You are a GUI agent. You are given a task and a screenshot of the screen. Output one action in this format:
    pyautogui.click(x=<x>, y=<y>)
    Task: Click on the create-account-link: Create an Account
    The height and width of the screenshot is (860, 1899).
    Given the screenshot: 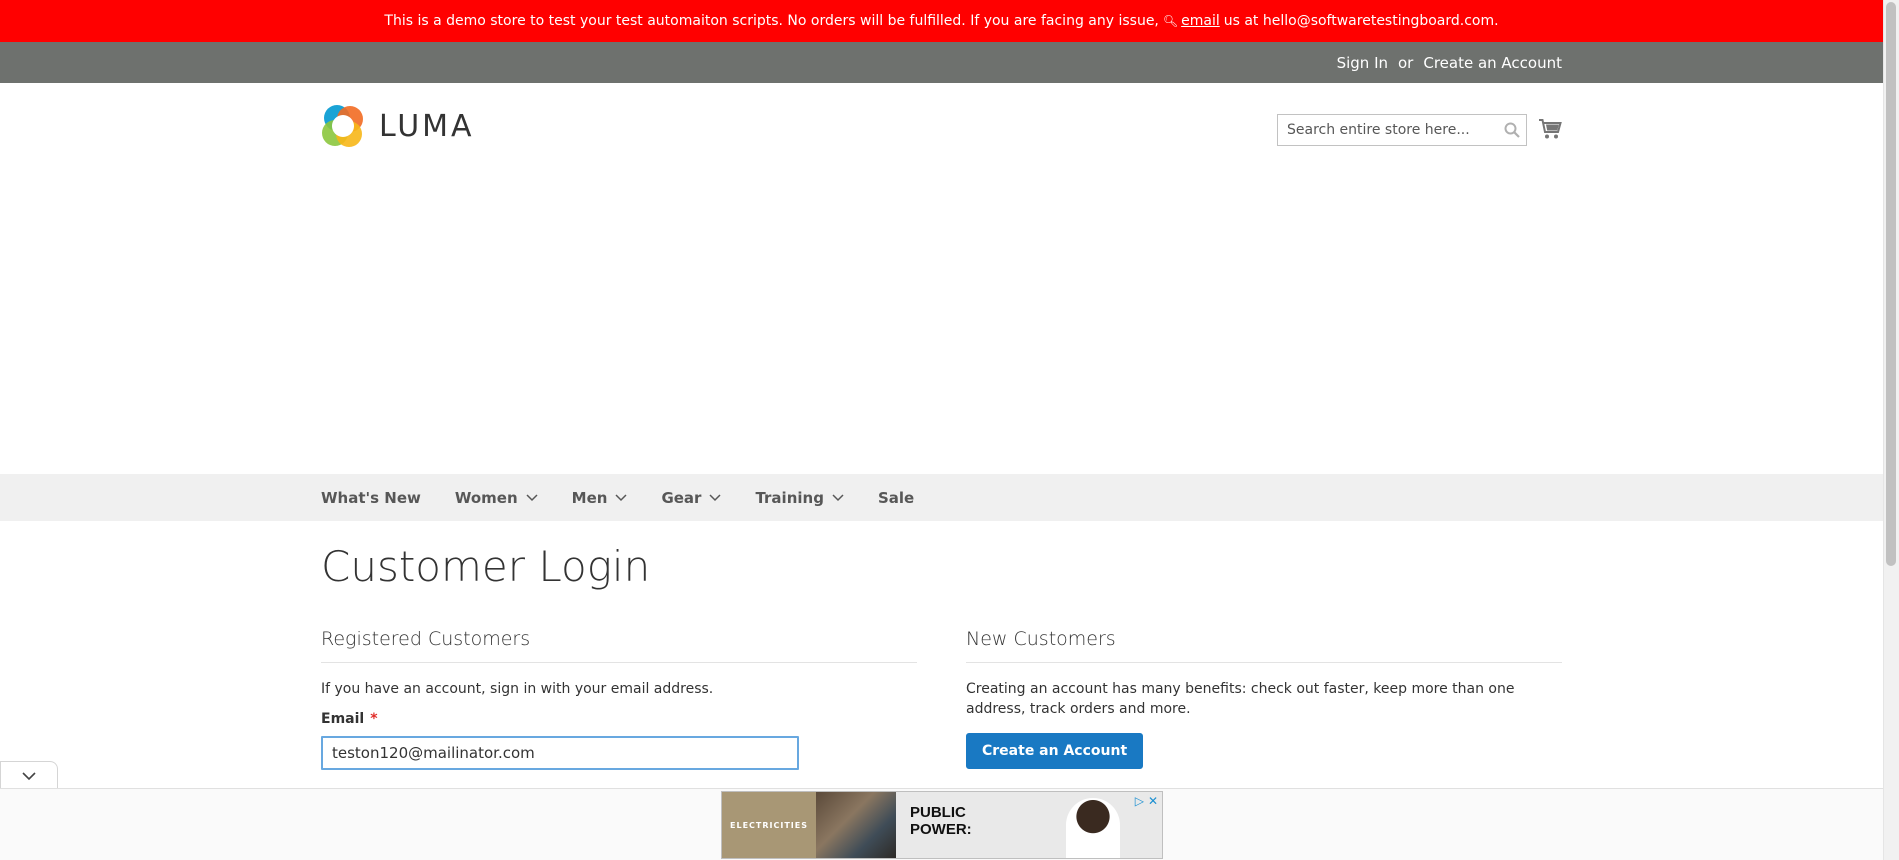 What is the action you would take?
    pyautogui.click(x=1492, y=63)
    